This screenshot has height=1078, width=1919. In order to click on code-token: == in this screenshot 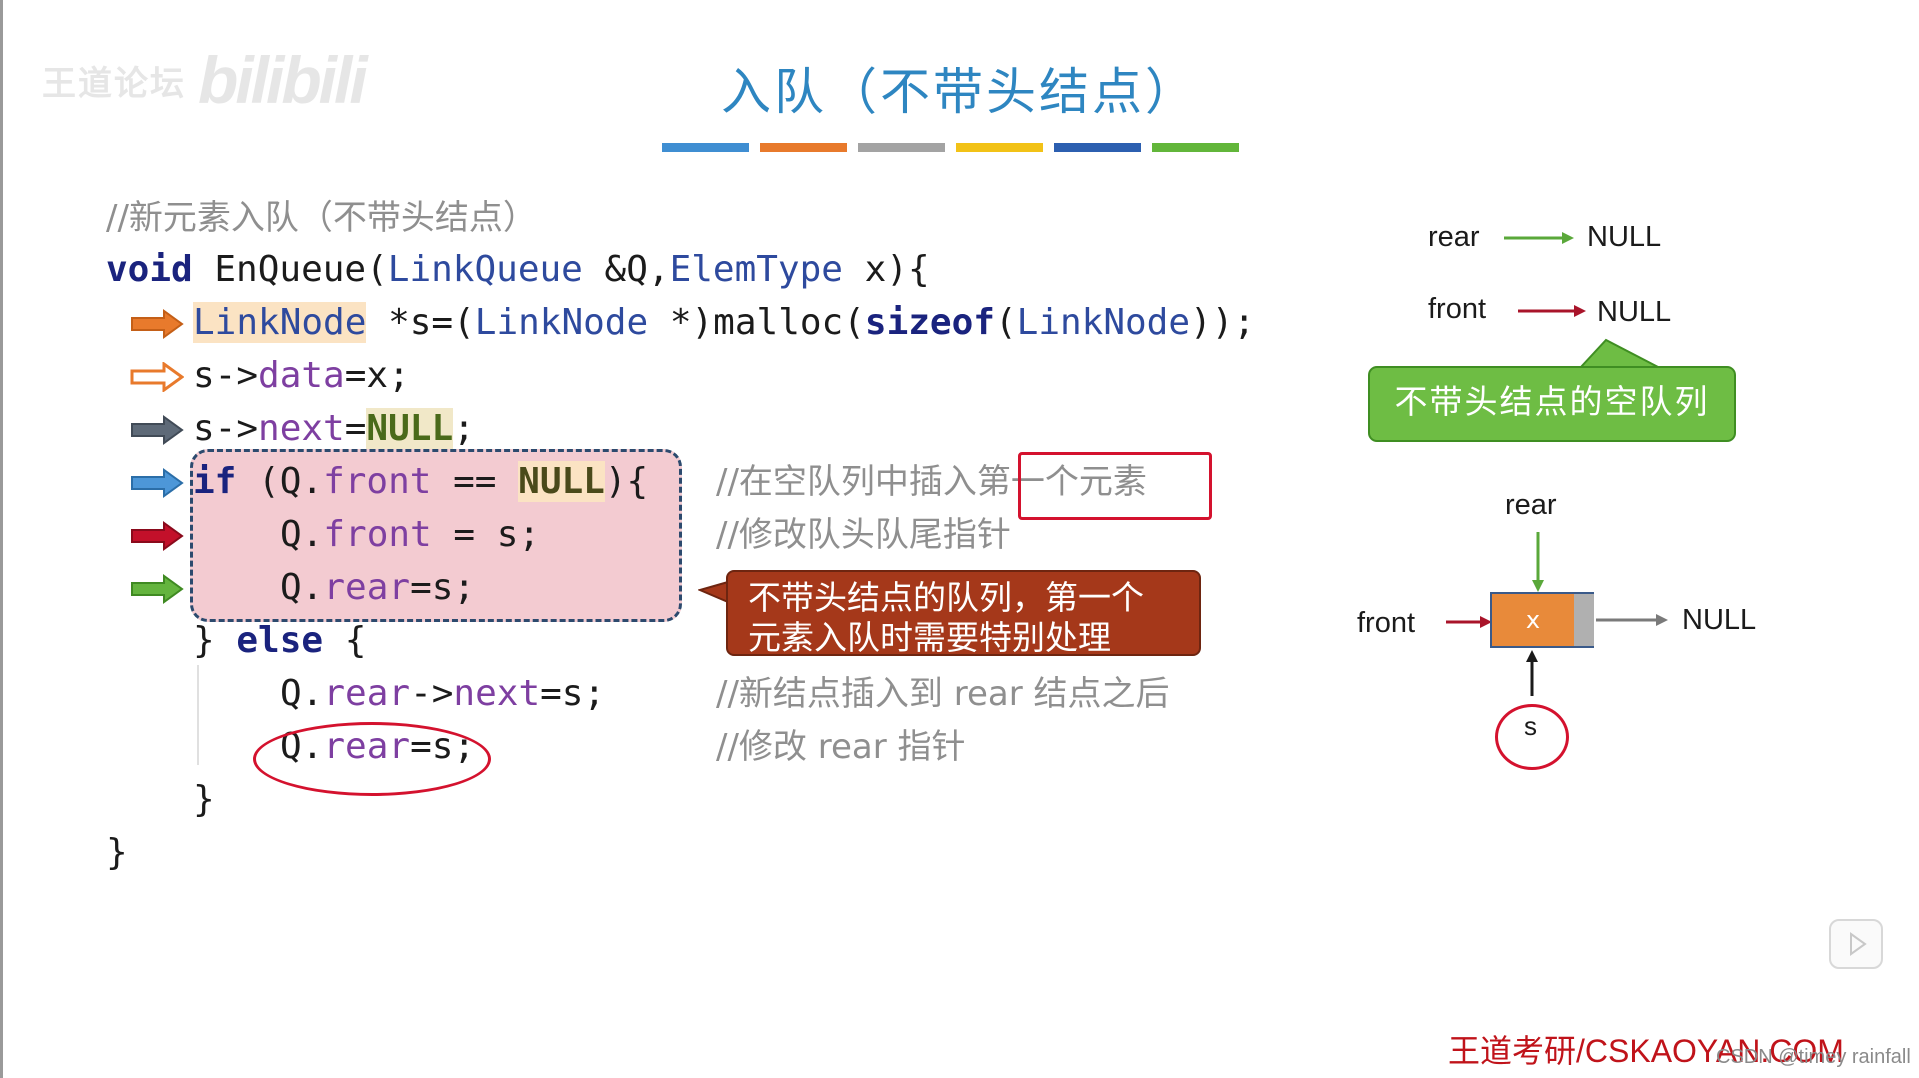, I will do `click(475, 481)`.